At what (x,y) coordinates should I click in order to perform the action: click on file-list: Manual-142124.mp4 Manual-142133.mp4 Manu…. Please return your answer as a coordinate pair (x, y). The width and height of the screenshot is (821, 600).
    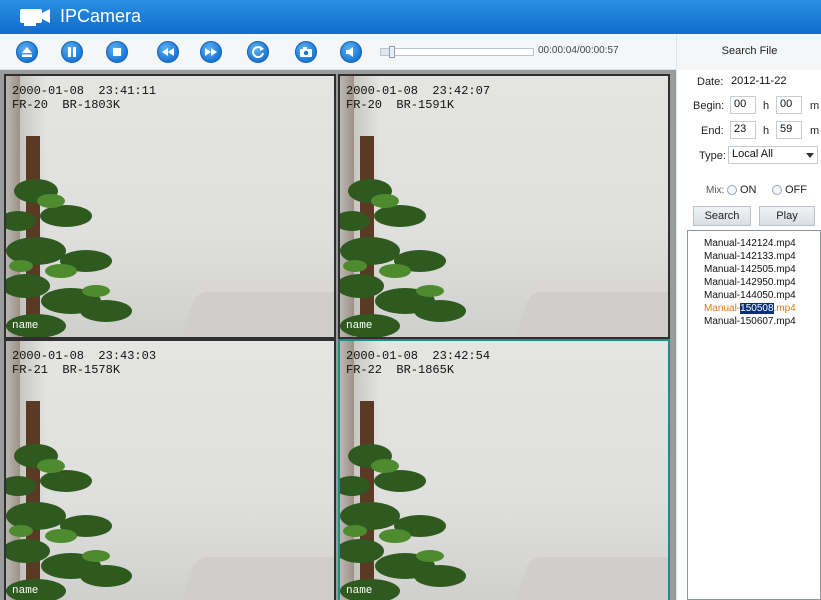
    Looking at the image, I should click on (754, 415).